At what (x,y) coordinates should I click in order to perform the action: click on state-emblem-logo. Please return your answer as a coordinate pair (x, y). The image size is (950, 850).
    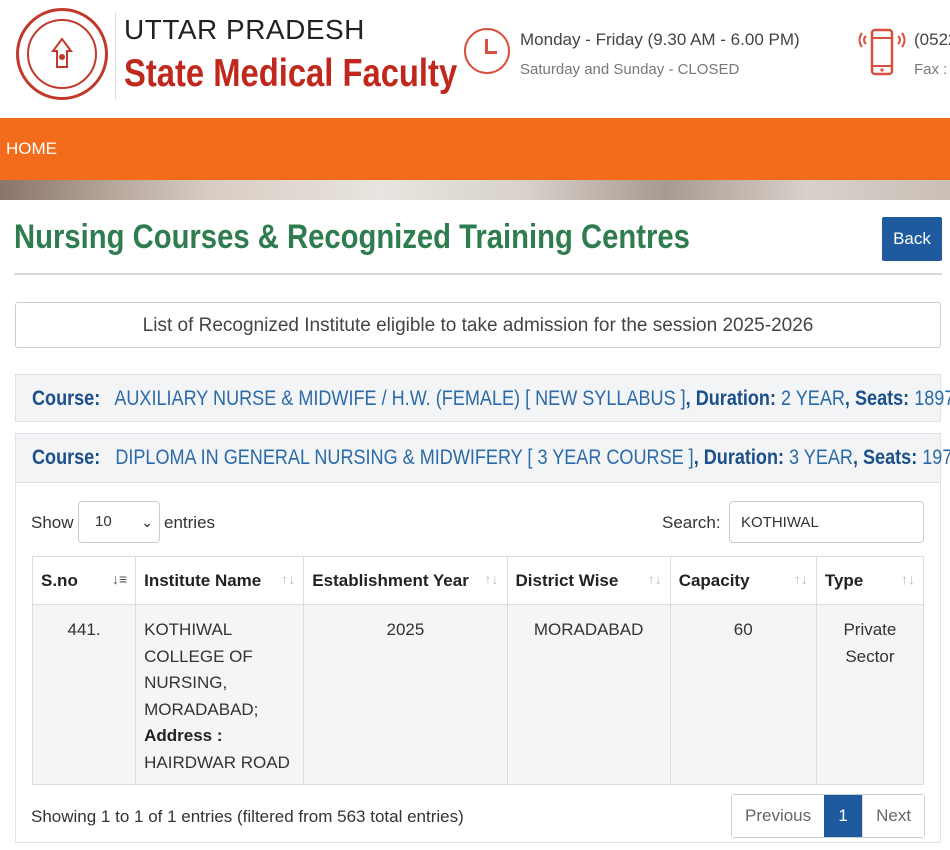
    Looking at the image, I should click on (62, 54).